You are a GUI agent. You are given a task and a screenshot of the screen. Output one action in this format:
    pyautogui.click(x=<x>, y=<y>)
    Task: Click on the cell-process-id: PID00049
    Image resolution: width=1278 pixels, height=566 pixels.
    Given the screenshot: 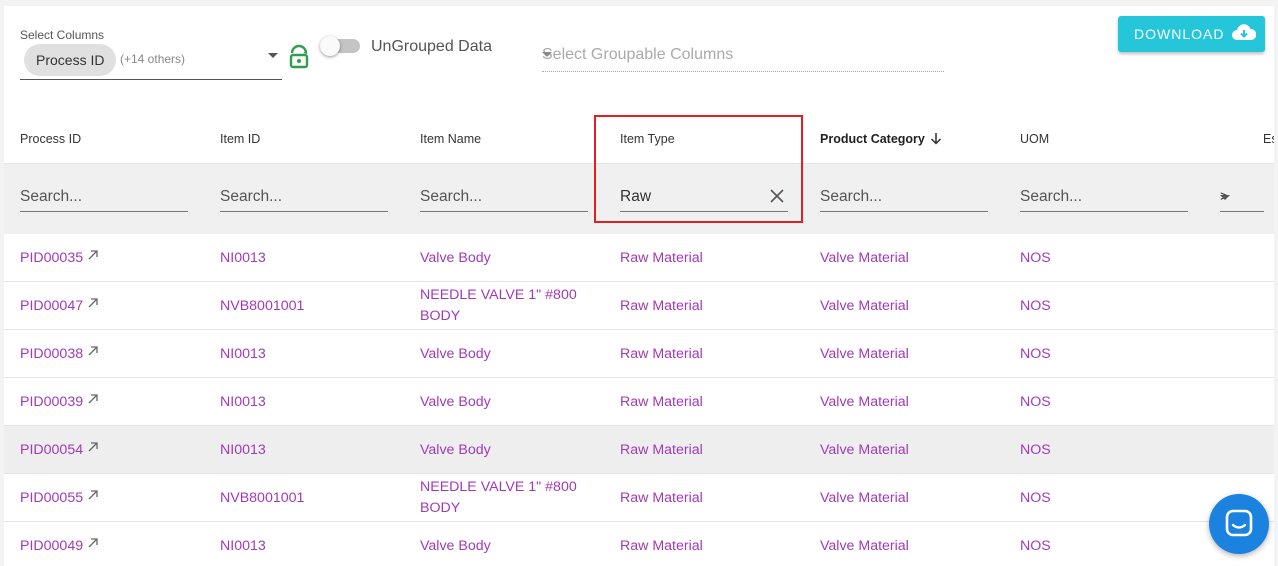 What is the action you would take?
    pyautogui.click(x=59, y=546)
    